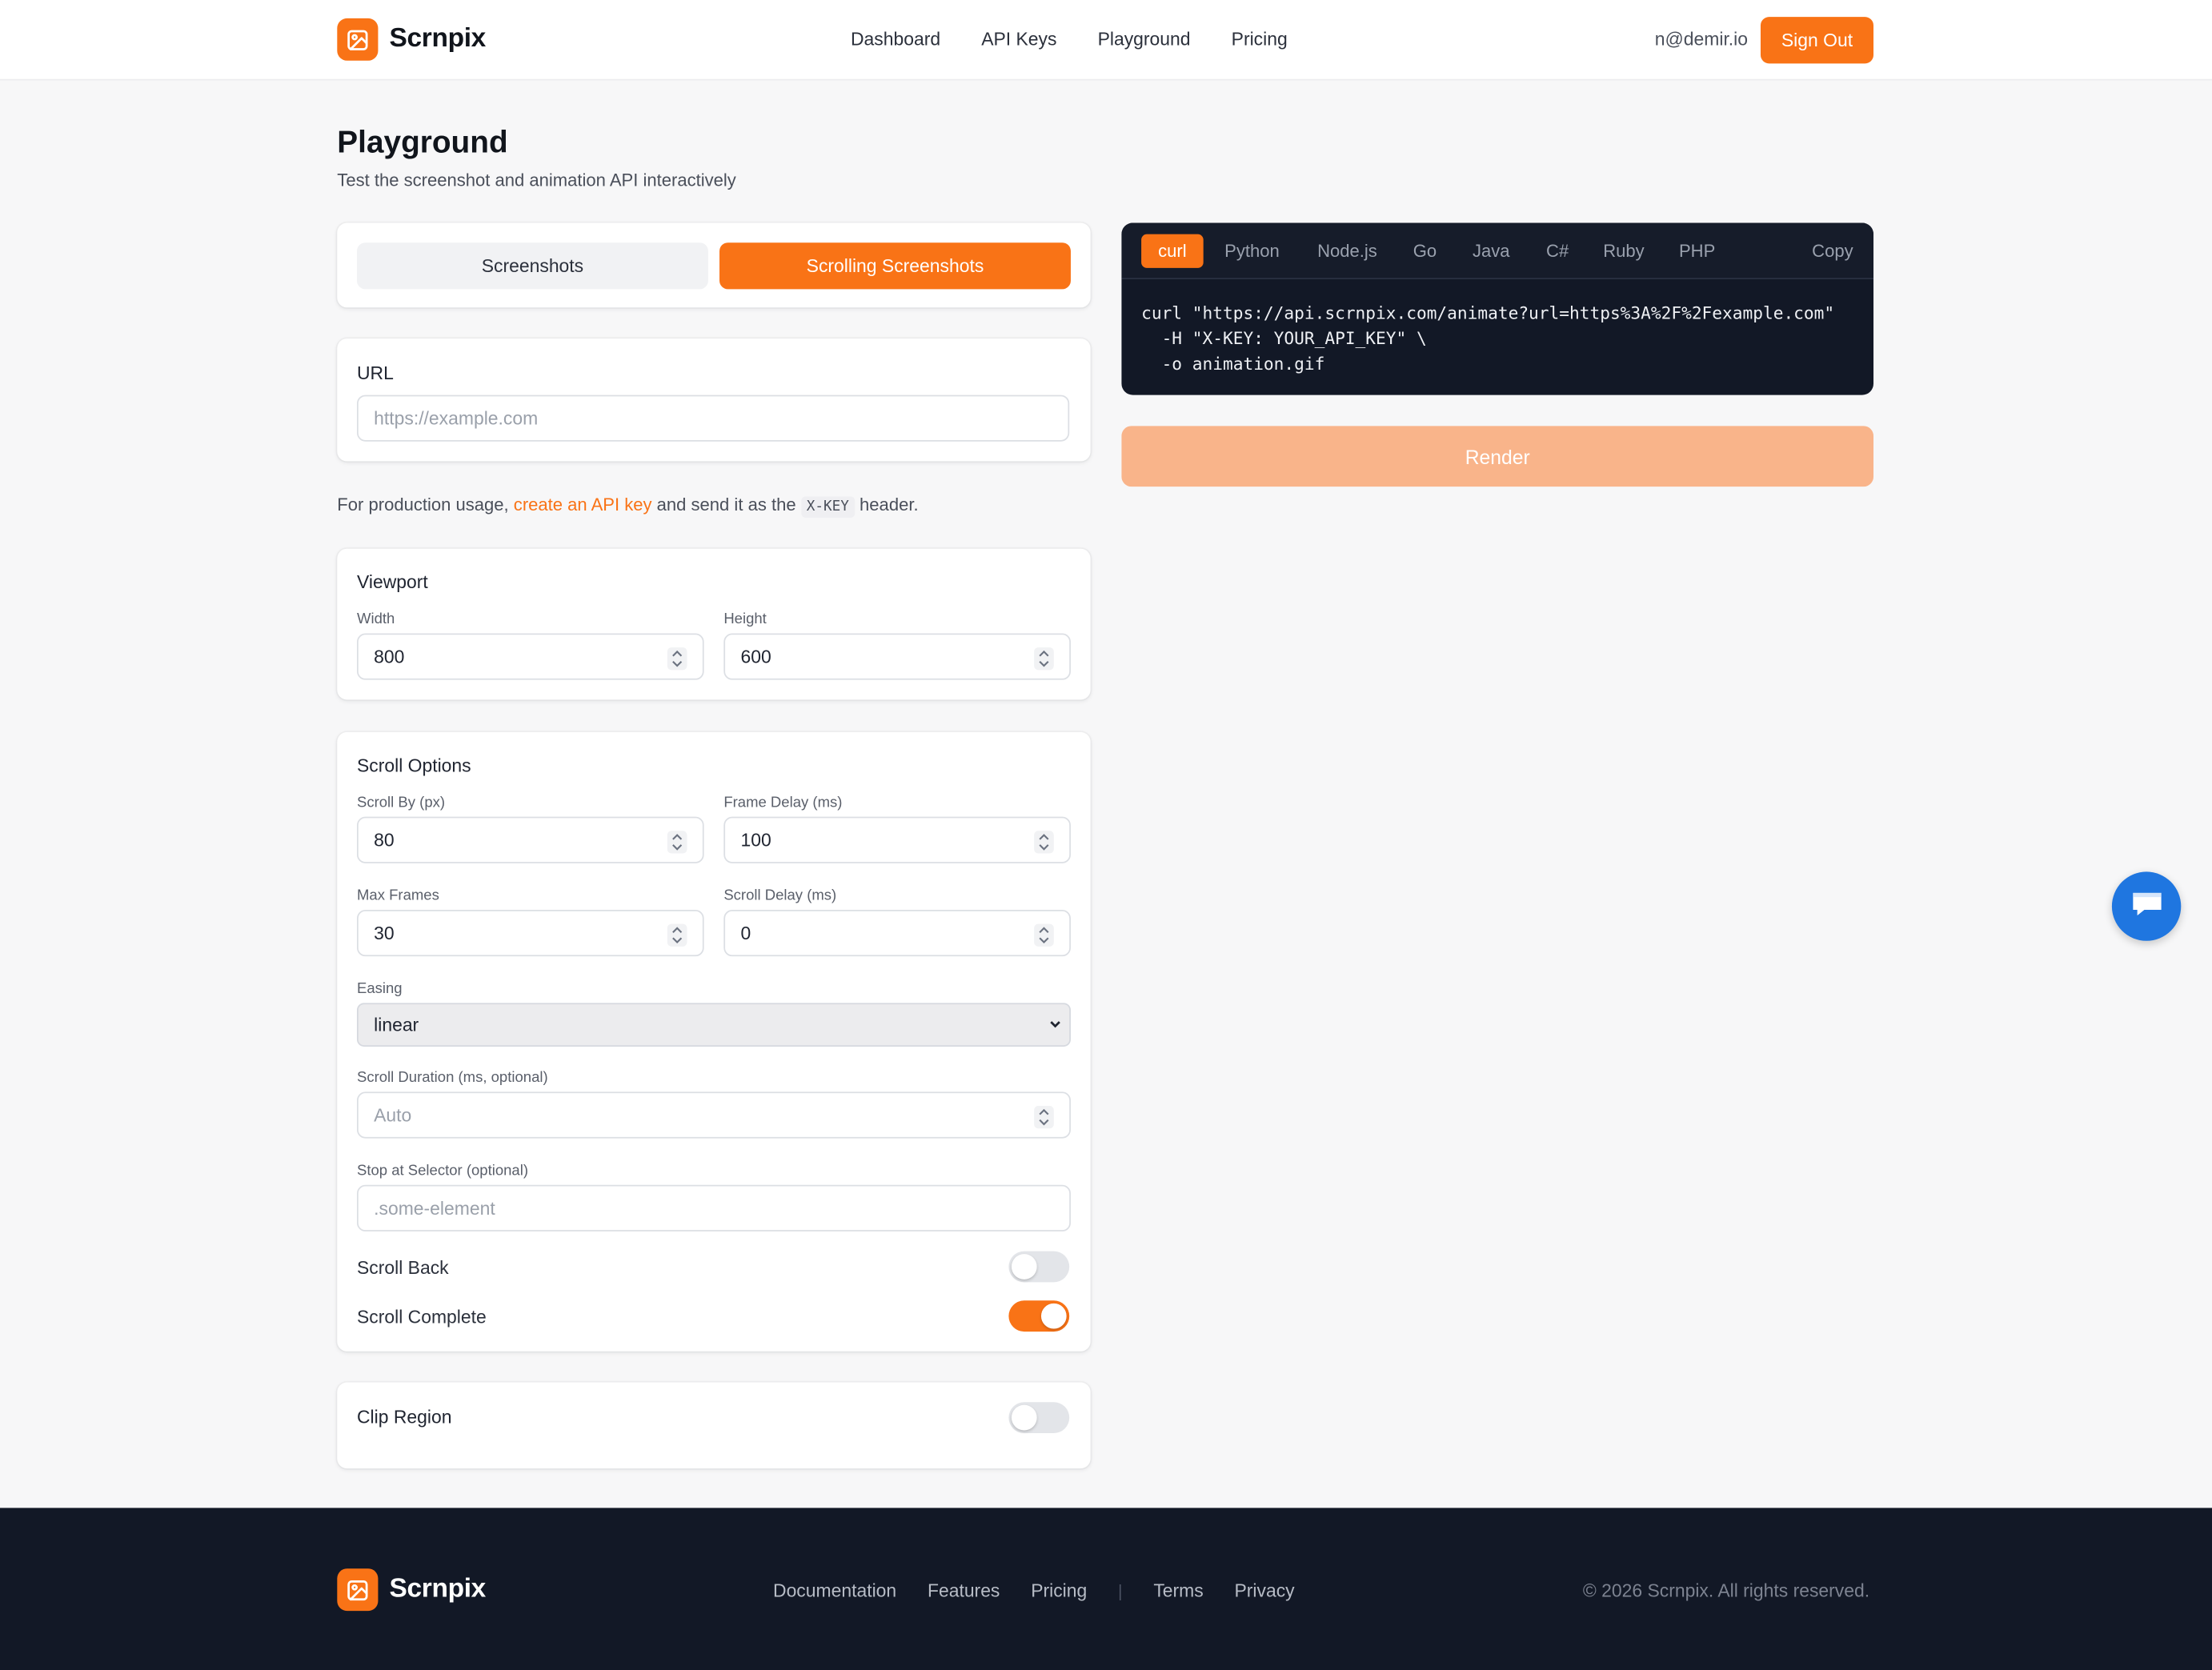 The image size is (2212, 1670). Describe the element at coordinates (393, 1115) in the screenshot. I see `scroll-duration-placeholder: Auto` at that location.